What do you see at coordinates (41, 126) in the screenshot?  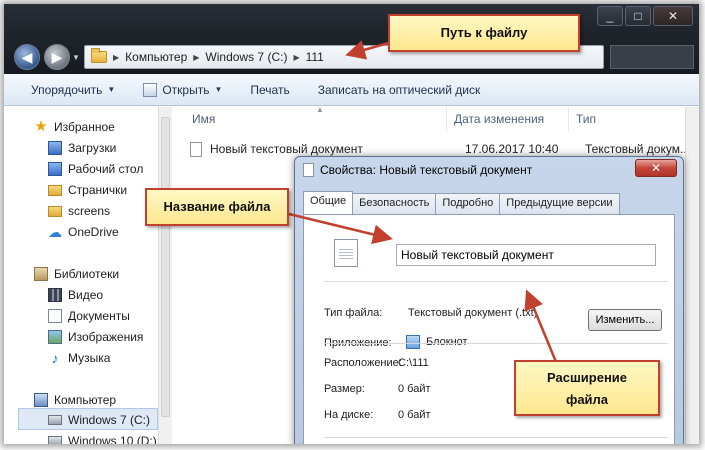 I see `star-icon: ★` at bounding box center [41, 126].